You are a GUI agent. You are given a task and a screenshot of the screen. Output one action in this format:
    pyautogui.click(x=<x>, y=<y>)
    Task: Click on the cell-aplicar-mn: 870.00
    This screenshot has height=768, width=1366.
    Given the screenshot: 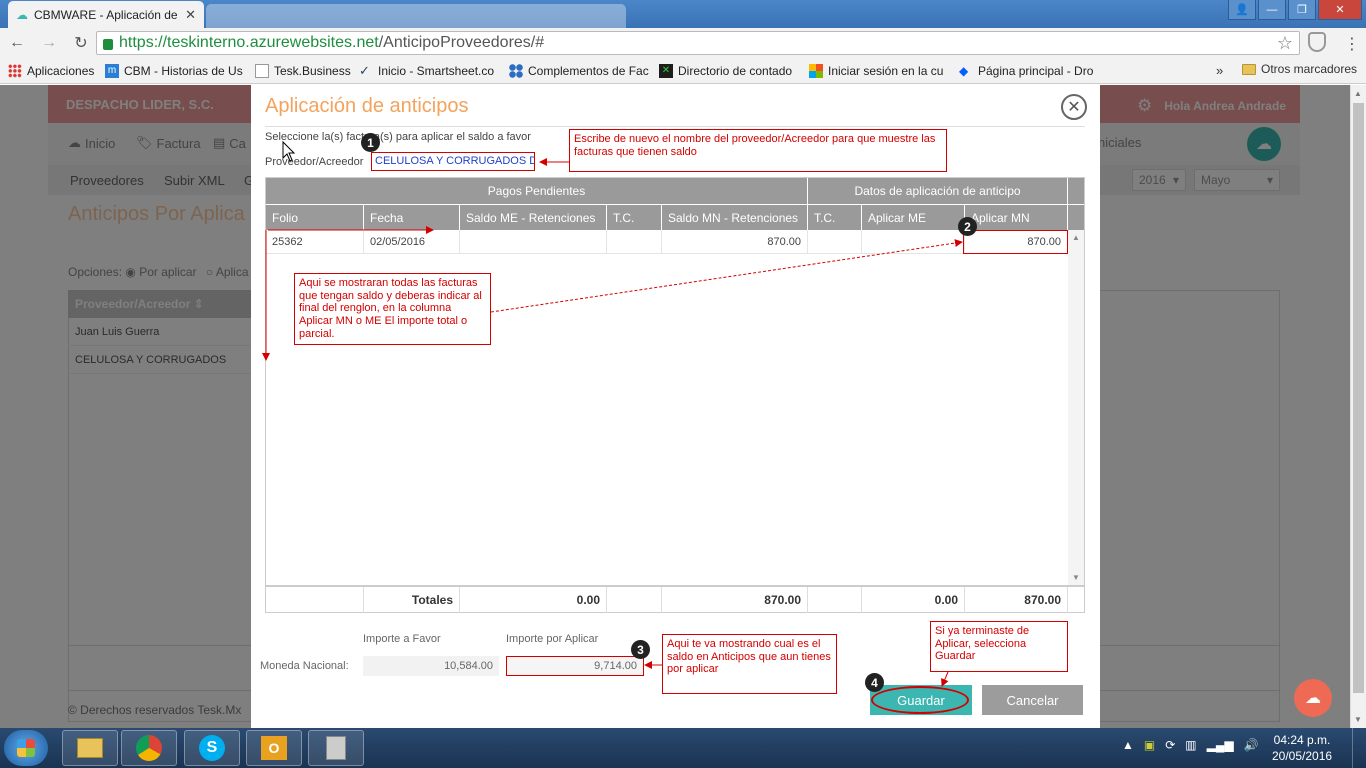 What is the action you would take?
    pyautogui.click(x=1015, y=242)
    